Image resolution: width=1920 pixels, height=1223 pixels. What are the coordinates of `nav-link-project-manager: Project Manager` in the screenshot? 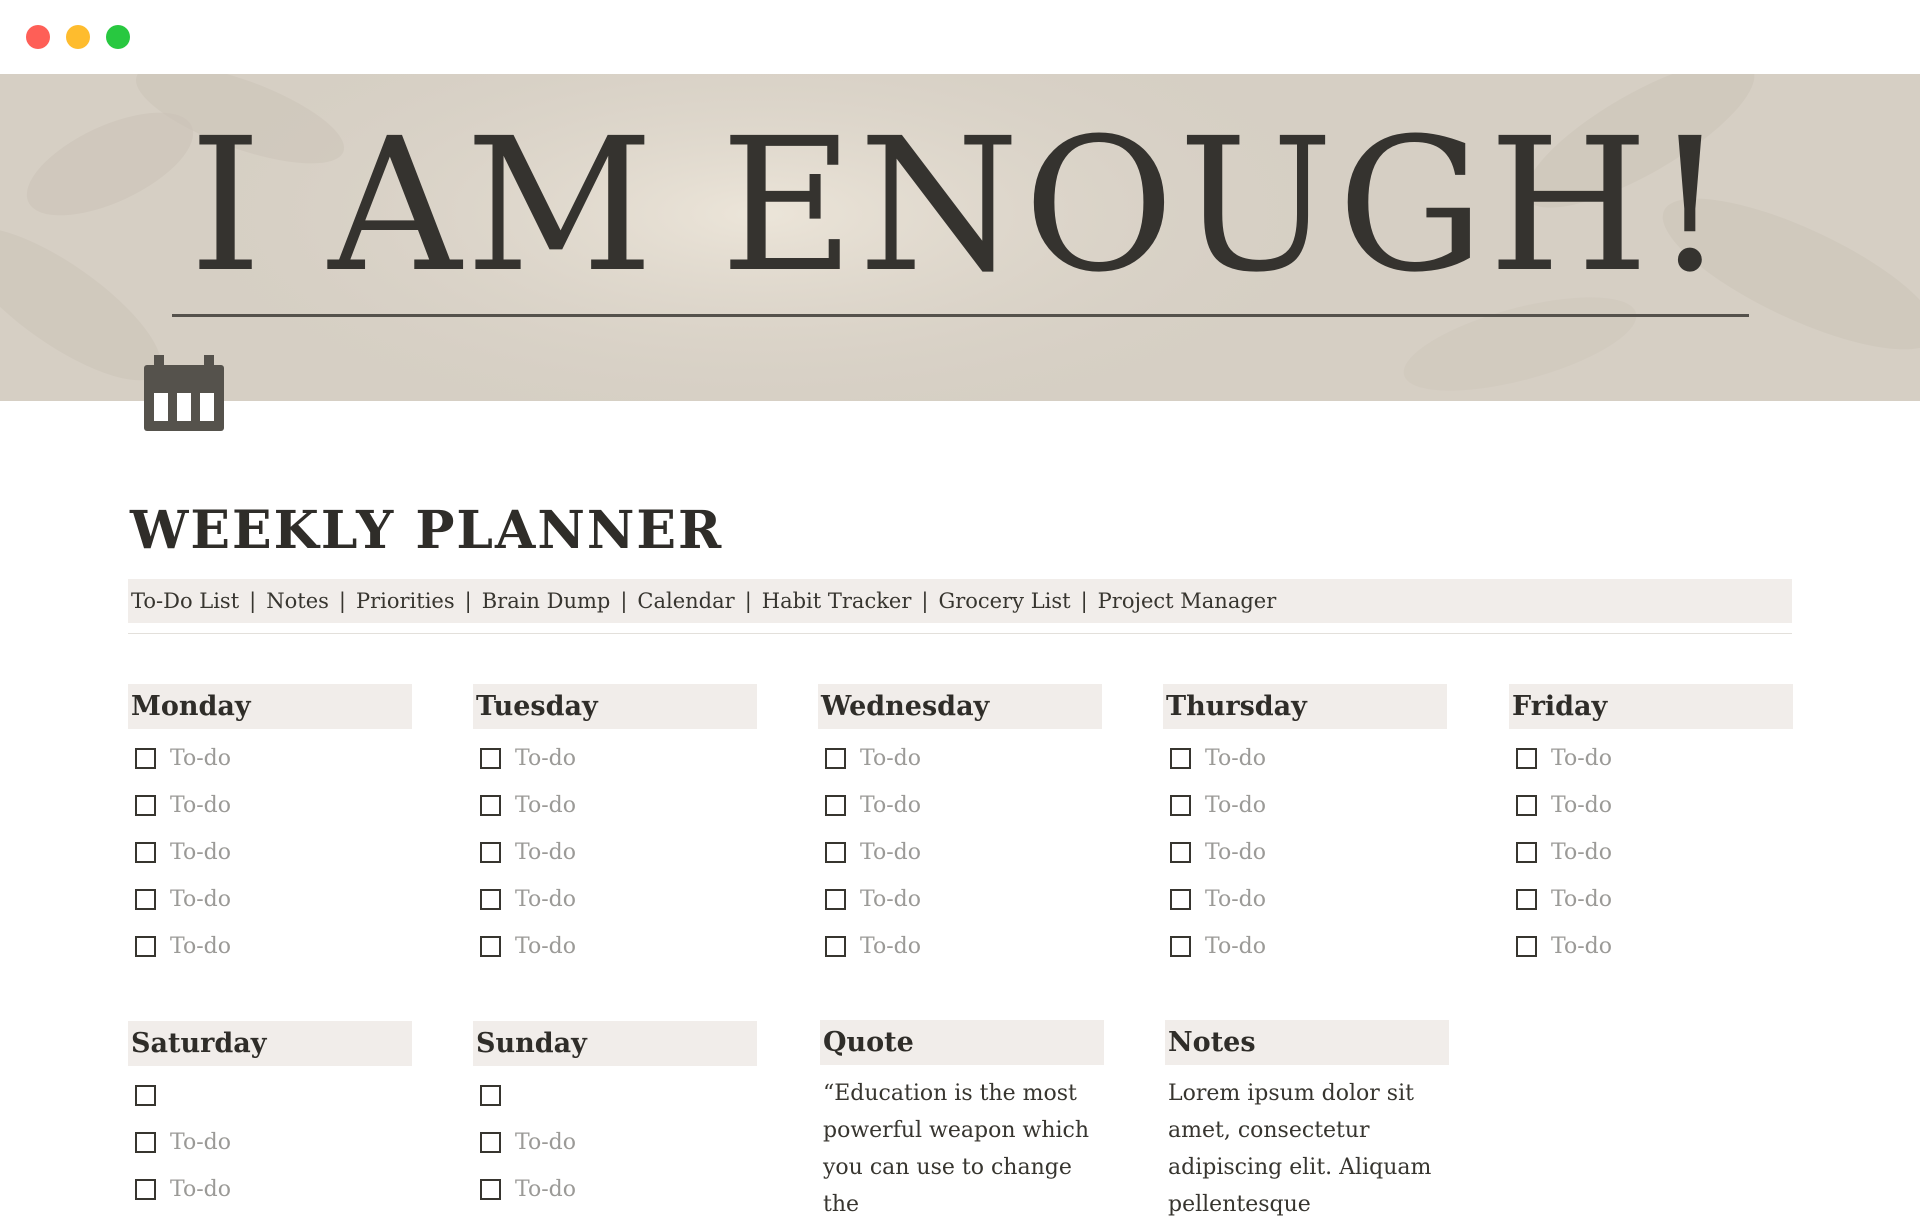 It's located at (1187, 601).